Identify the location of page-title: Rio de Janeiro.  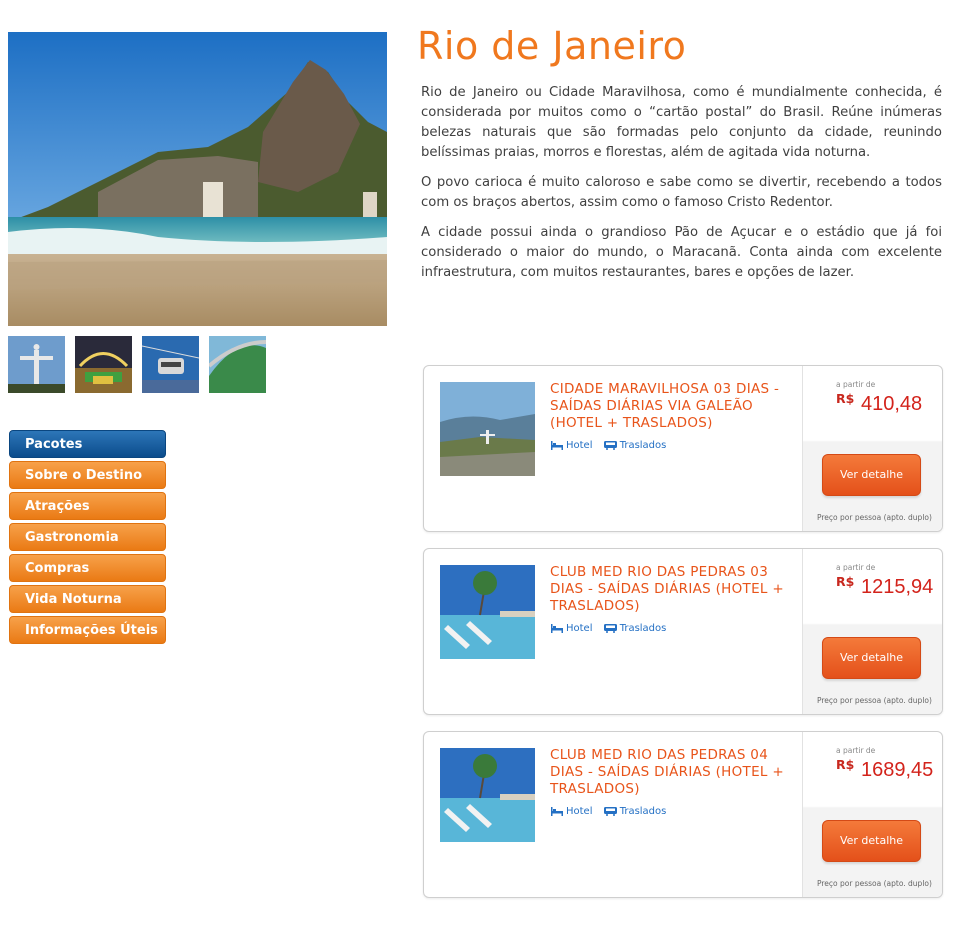
(552, 46).